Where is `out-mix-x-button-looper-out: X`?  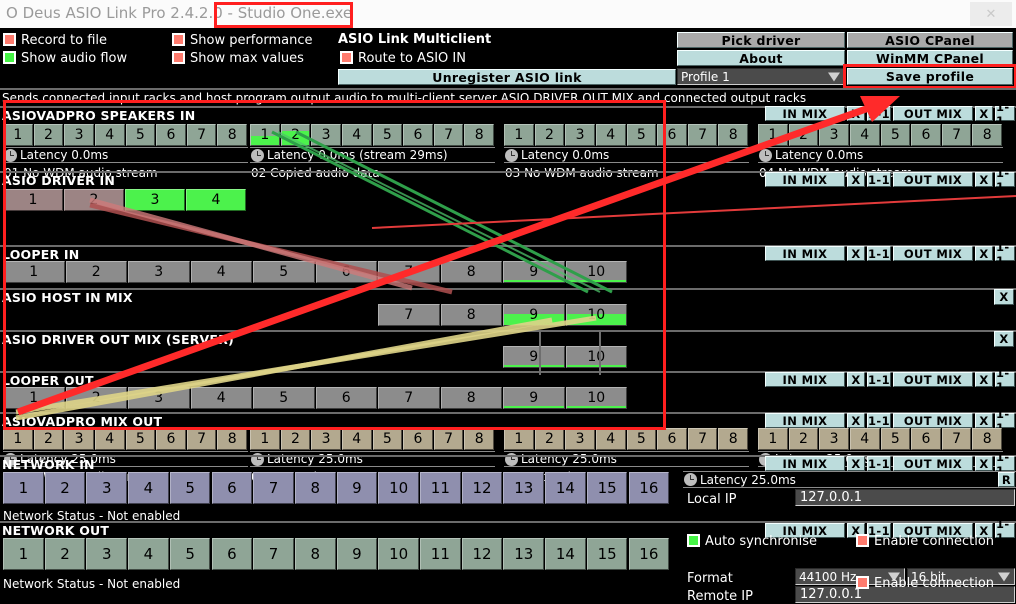
out-mix-x-button-looper-out: X is located at coordinates (984, 379).